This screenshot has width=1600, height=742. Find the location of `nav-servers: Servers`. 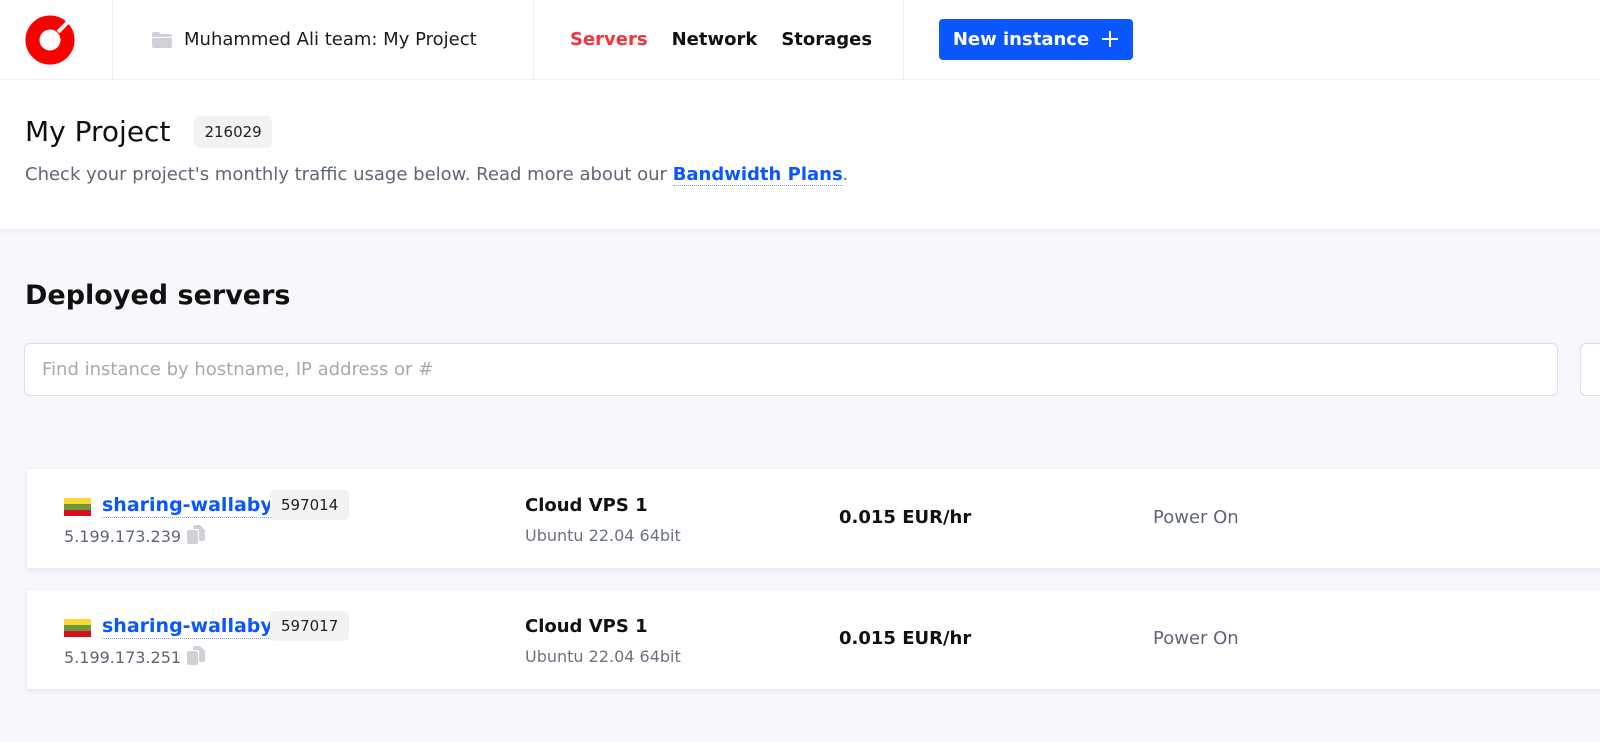

nav-servers: Servers is located at coordinates (609, 39).